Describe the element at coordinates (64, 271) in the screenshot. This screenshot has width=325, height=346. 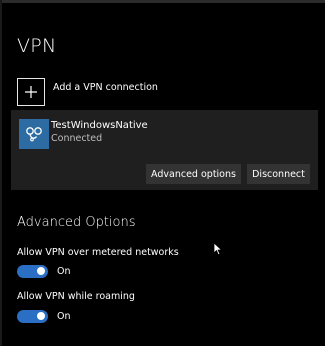
I see `metered-networks-state: On` at that location.